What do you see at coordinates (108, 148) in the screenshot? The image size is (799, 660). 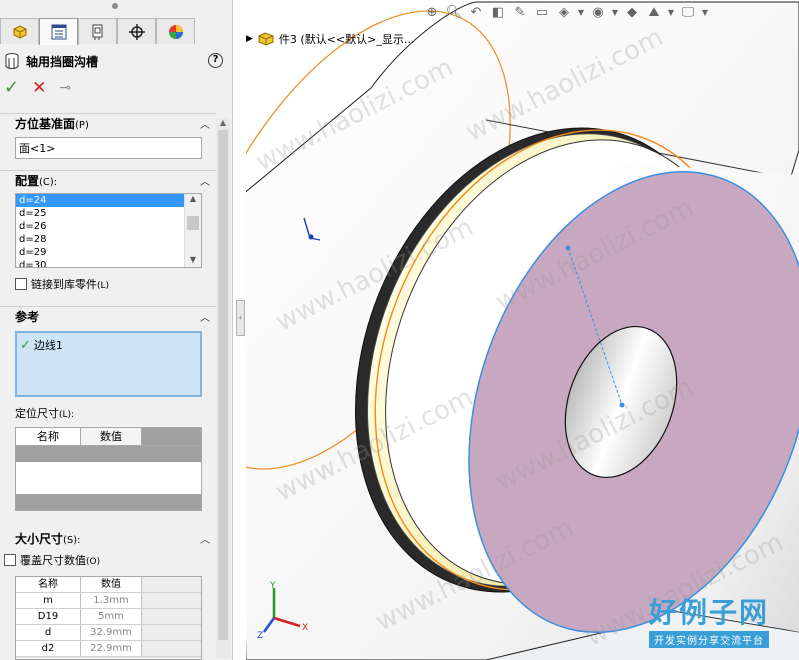 I see `orientation-face-field: 面<1>` at bounding box center [108, 148].